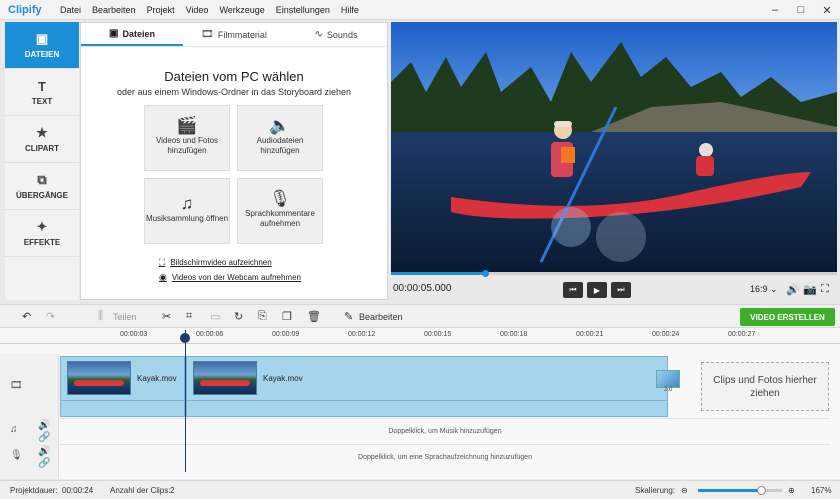  Describe the element at coordinates (655, 490) in the screenshot. I see `scale-label: Skalierung:` at that location.